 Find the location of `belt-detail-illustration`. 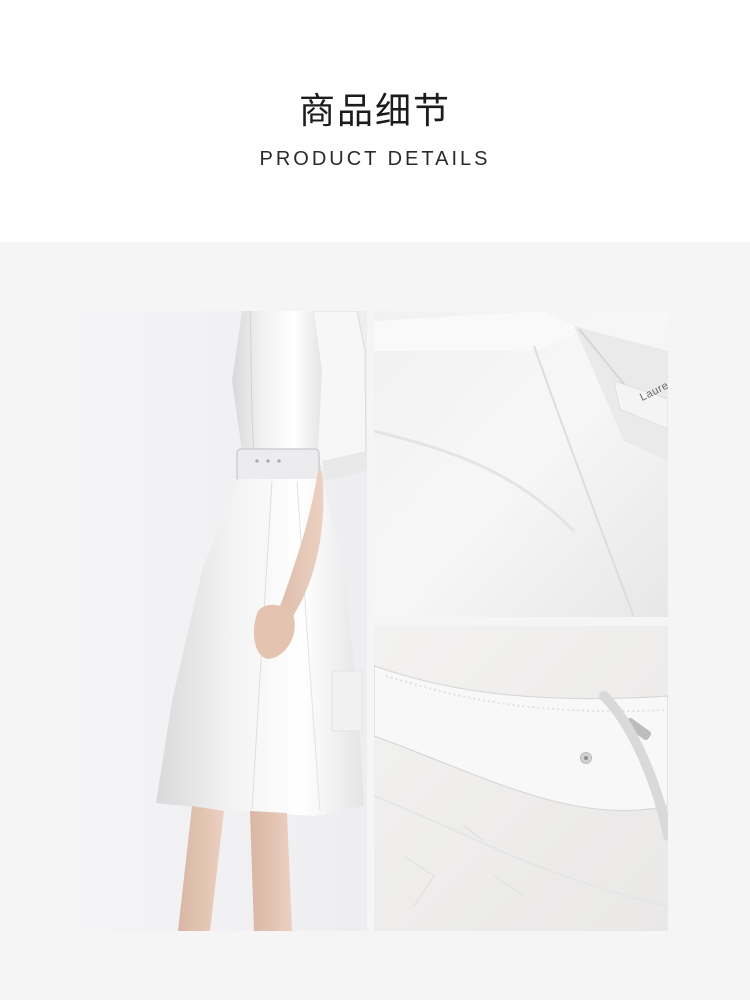

belt-detail-illustration is located at coordinates (521, 778).